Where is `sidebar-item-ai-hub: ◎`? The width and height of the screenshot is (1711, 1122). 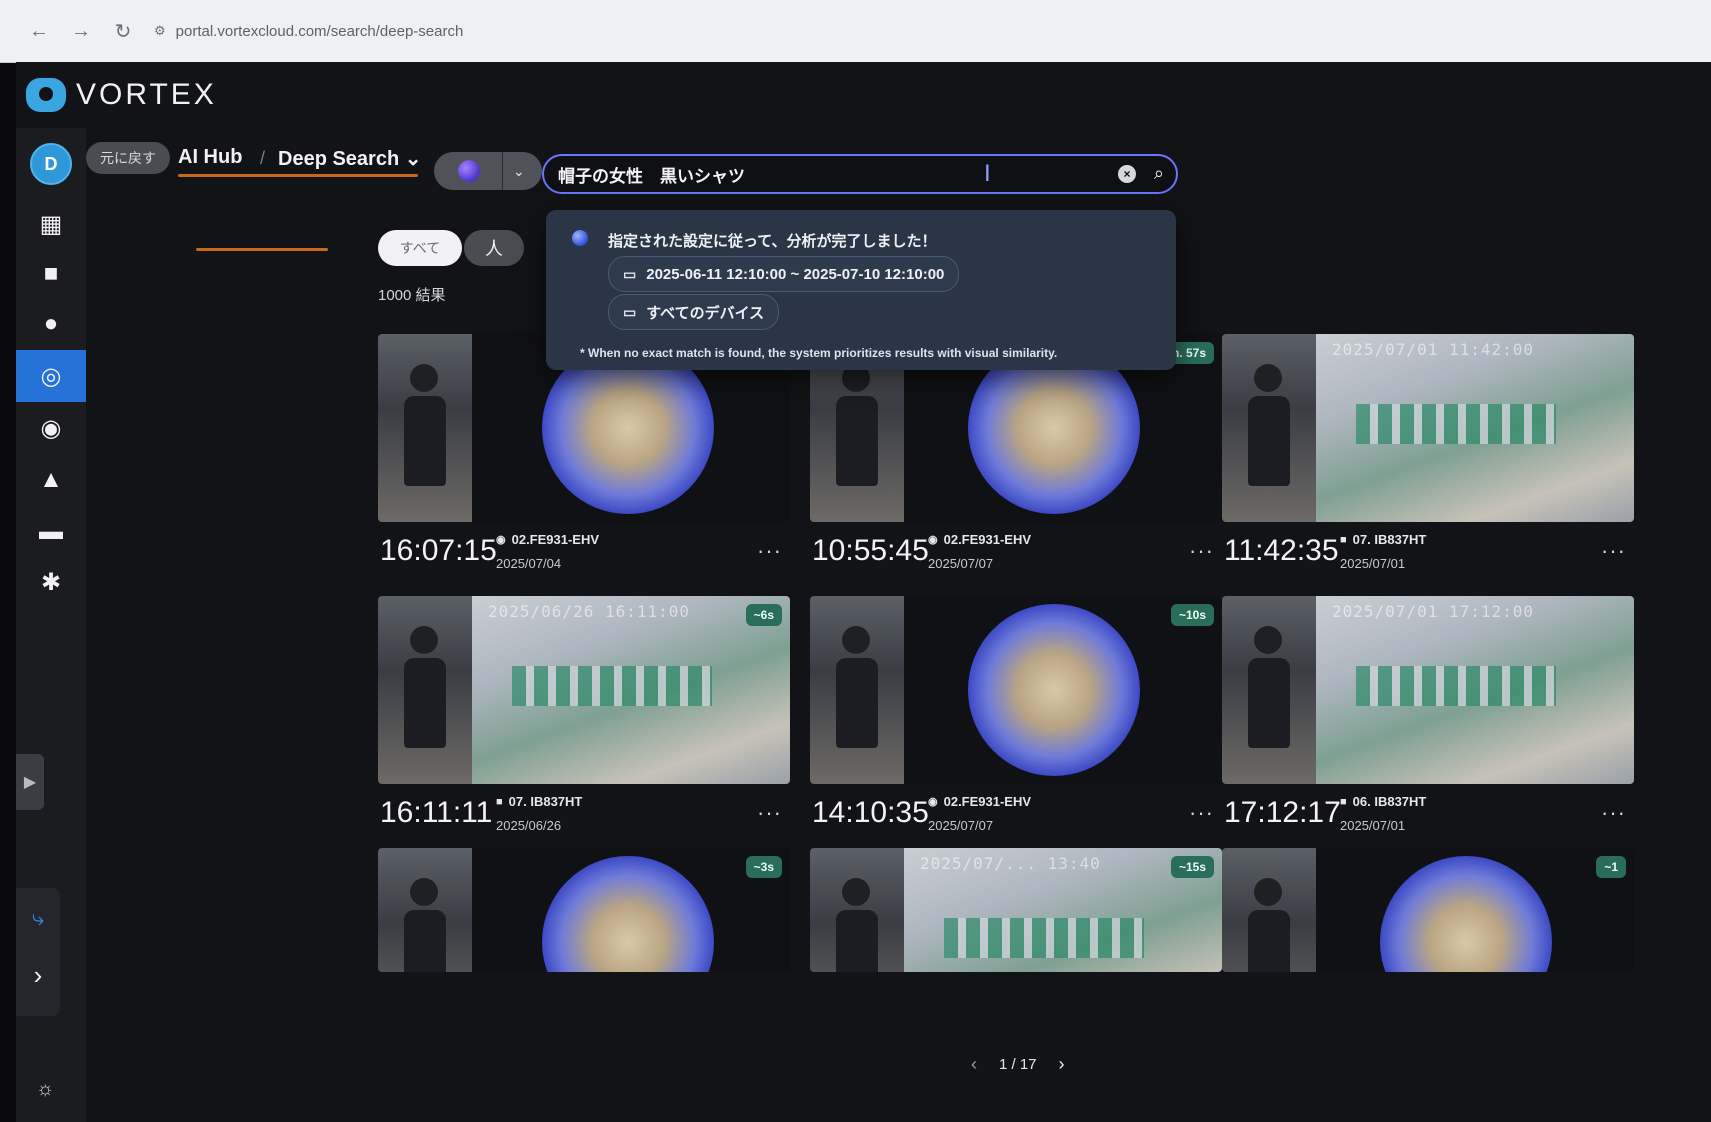 sidebar-item-ai-hub: ◎ is located at coordinates (51, 376).